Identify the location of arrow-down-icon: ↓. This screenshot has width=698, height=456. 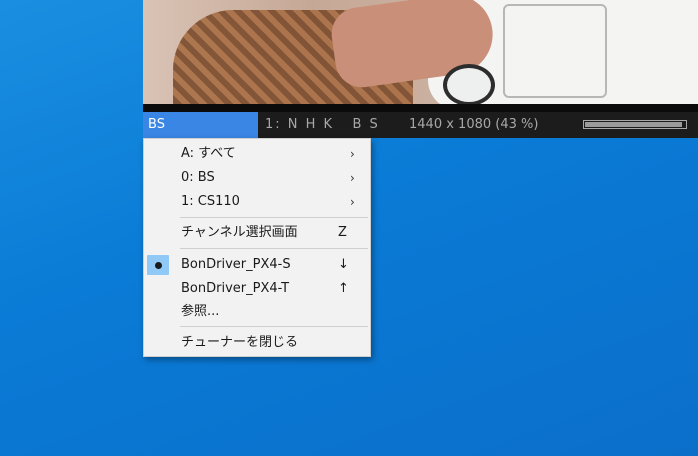
(343, 264).